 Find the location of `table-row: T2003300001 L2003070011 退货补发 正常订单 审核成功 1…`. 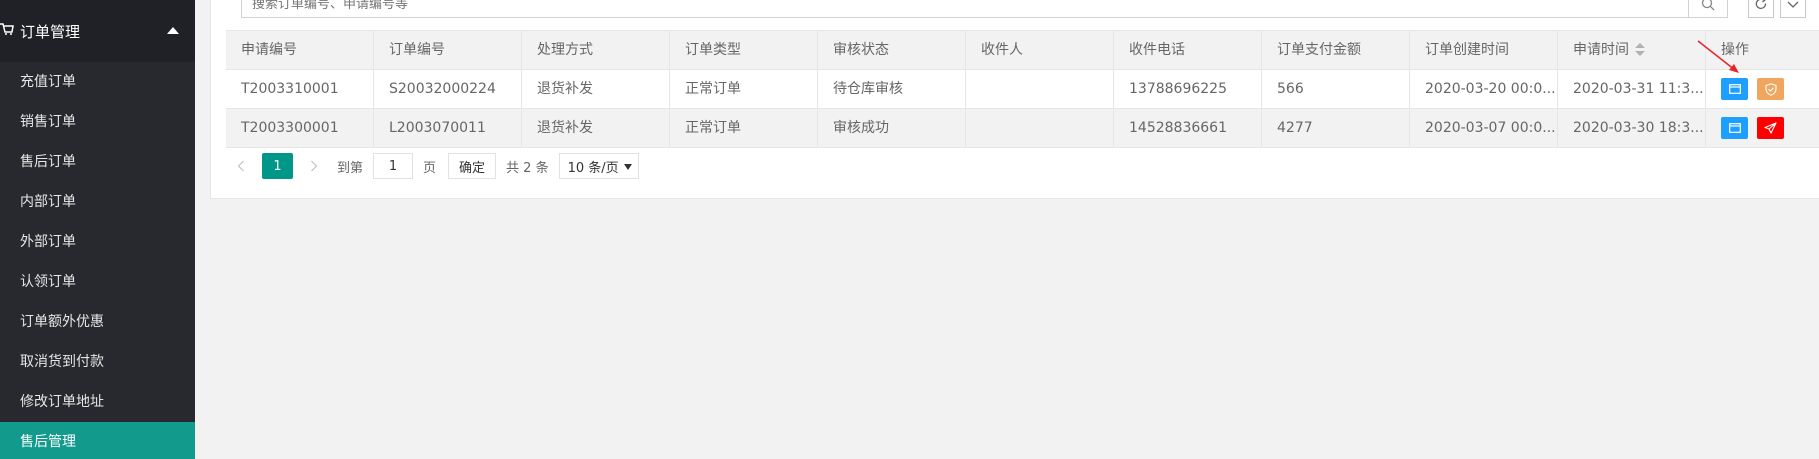

table-row: T2003300001 L2003070011 退货补发 正常订单 审核成功 1… is located at coordinates (1022, 128).